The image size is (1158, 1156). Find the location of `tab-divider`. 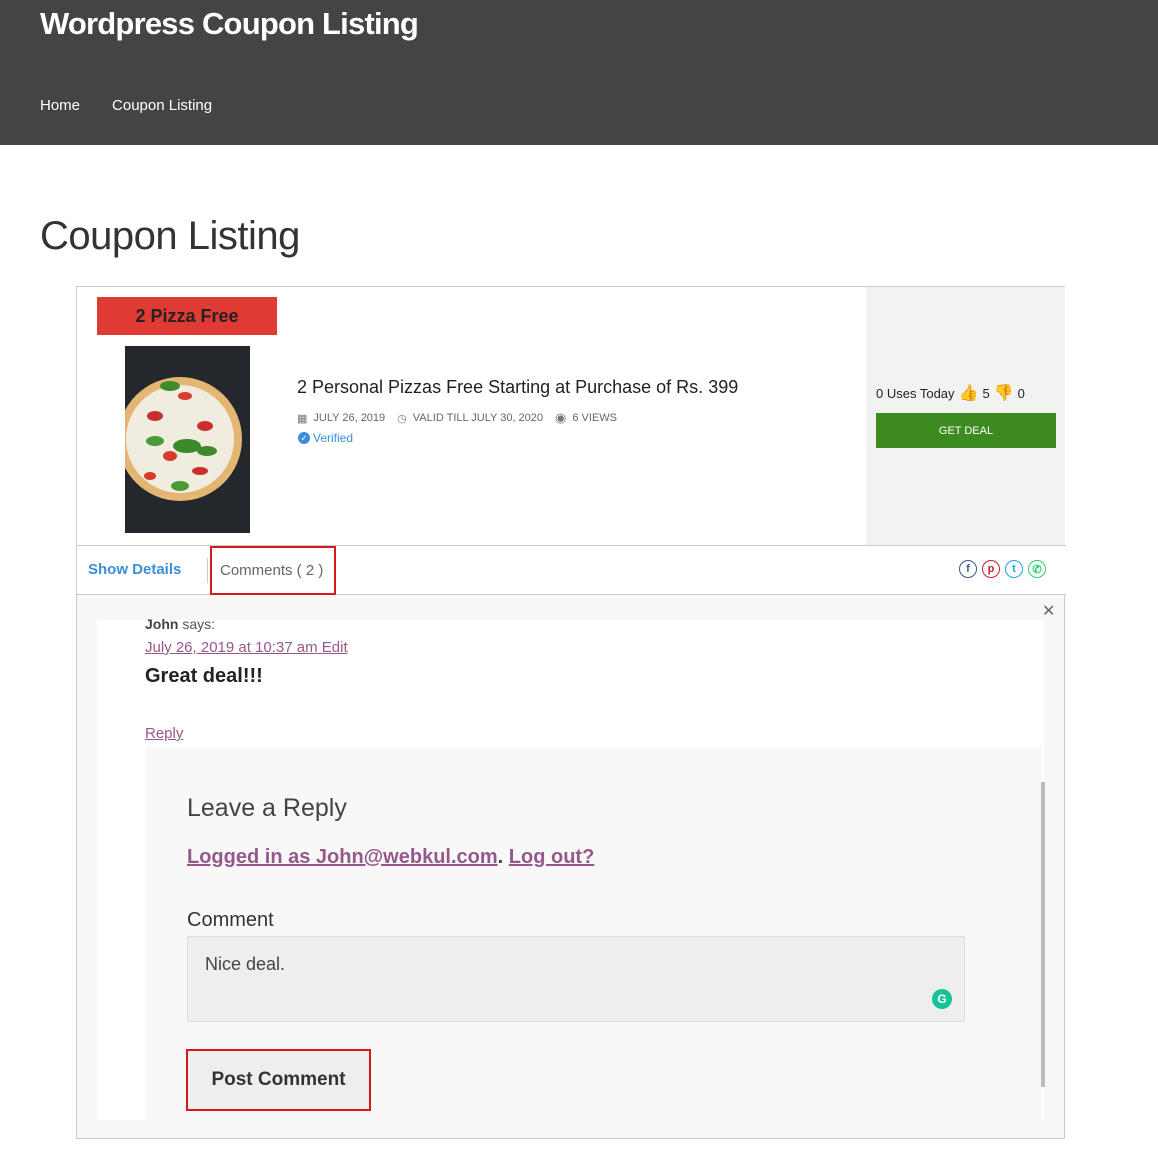

tab-divider is located at coordinates (207, 570).